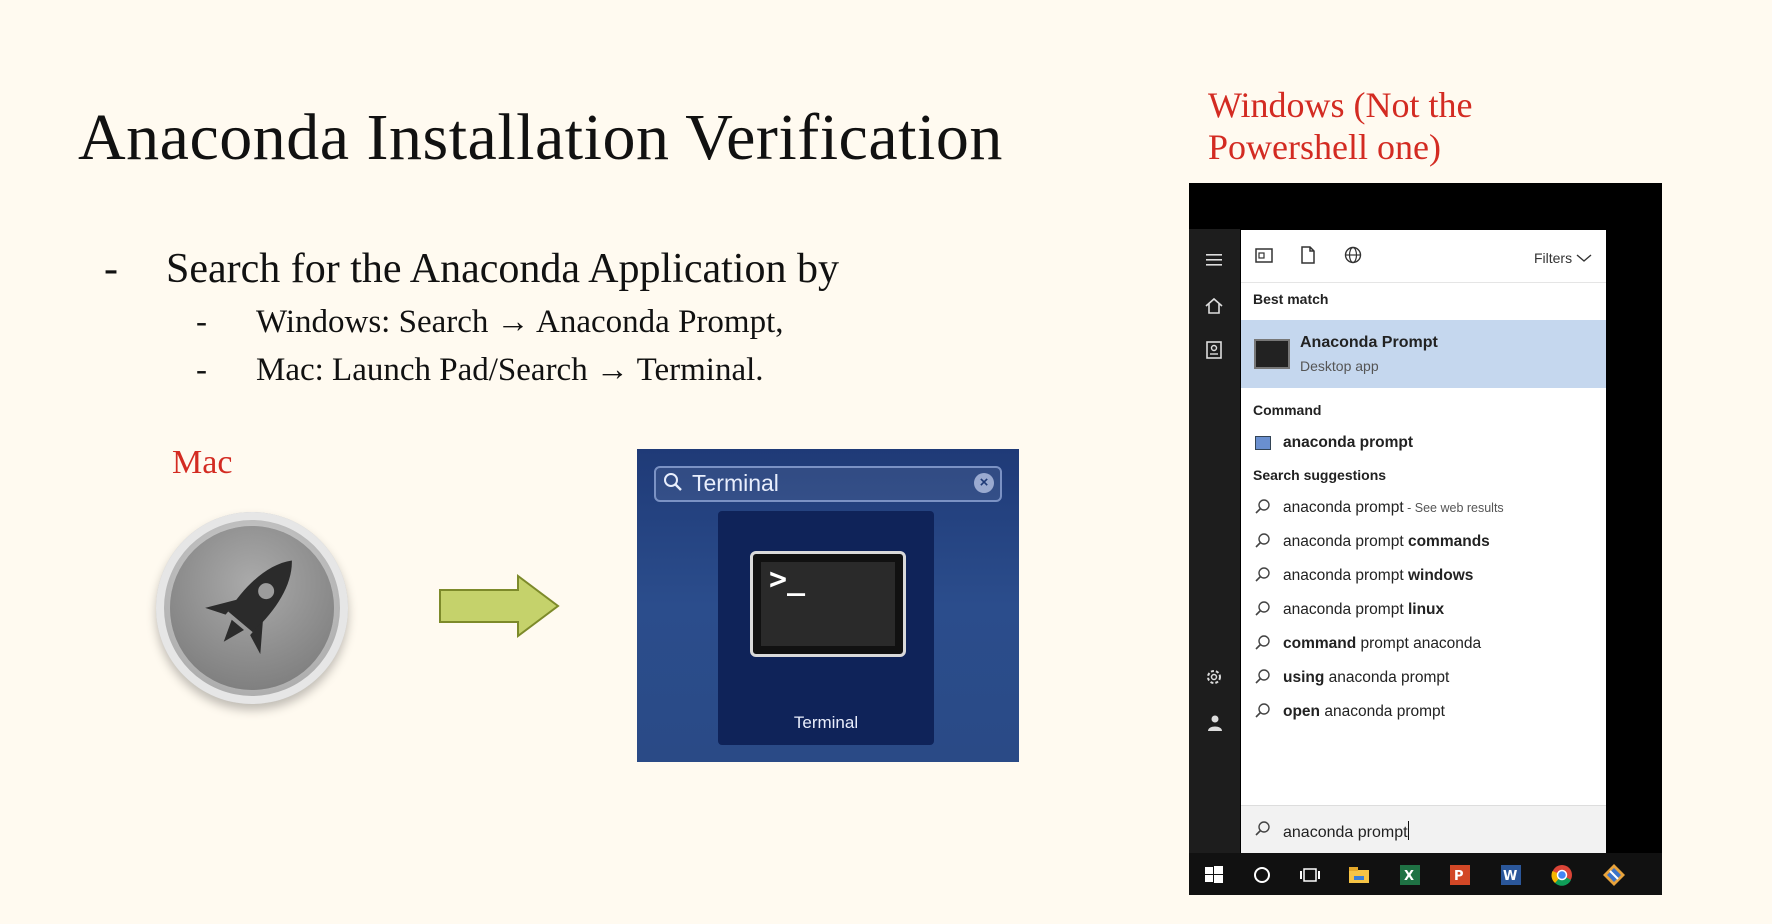 The height and width of the screenshot is (924, 1772). Describe the element at coordinates (502, 269) in the screenshot. I see `bullet-text: Search for the Anaconda Application by` at that location.